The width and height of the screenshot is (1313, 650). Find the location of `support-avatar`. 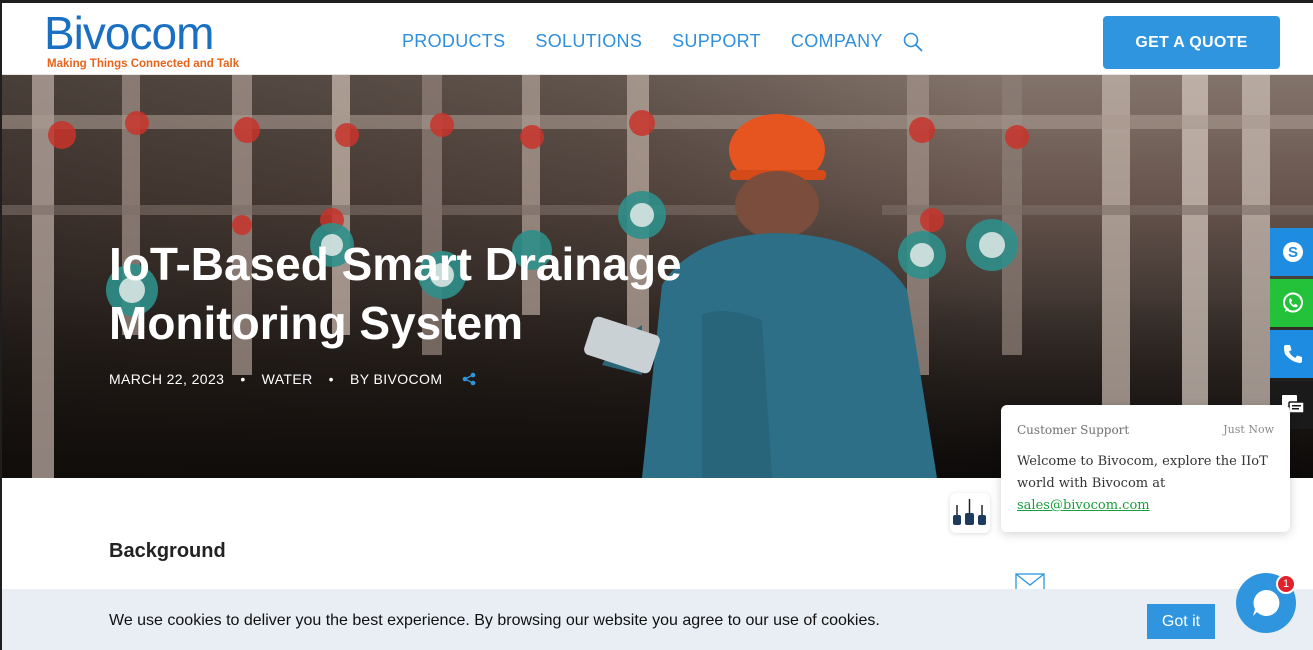

support-avatar is located at coordinates (970, 513).